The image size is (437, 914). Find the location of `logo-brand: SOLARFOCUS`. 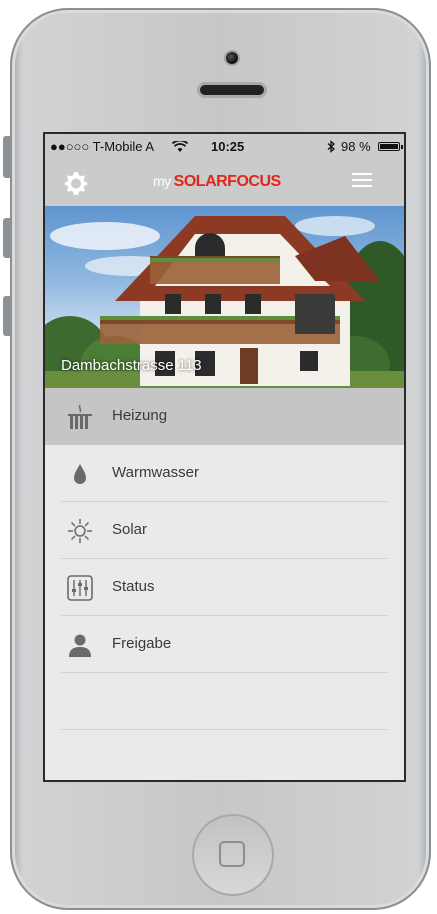

logo-brand: SOLARFOCUS is located at coordinates (227, 181).